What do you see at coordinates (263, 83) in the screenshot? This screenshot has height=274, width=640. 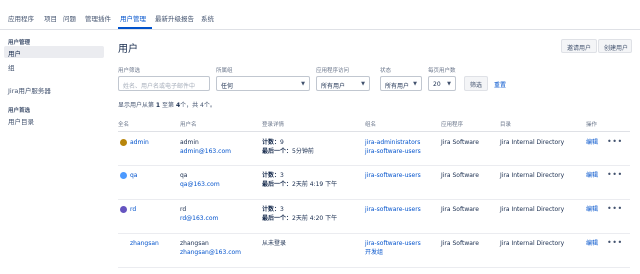 I see `group-select: 任何 ▼` at bounding box center [263, 83].